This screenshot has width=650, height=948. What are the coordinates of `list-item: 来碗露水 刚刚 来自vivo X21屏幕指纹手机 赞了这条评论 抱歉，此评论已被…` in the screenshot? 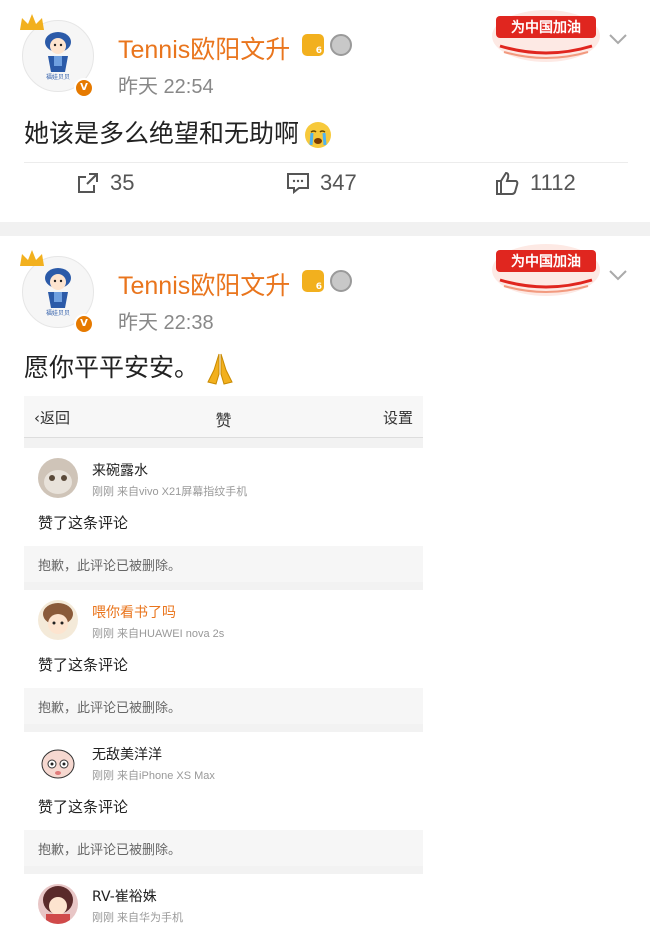 It's located at (223, 515).